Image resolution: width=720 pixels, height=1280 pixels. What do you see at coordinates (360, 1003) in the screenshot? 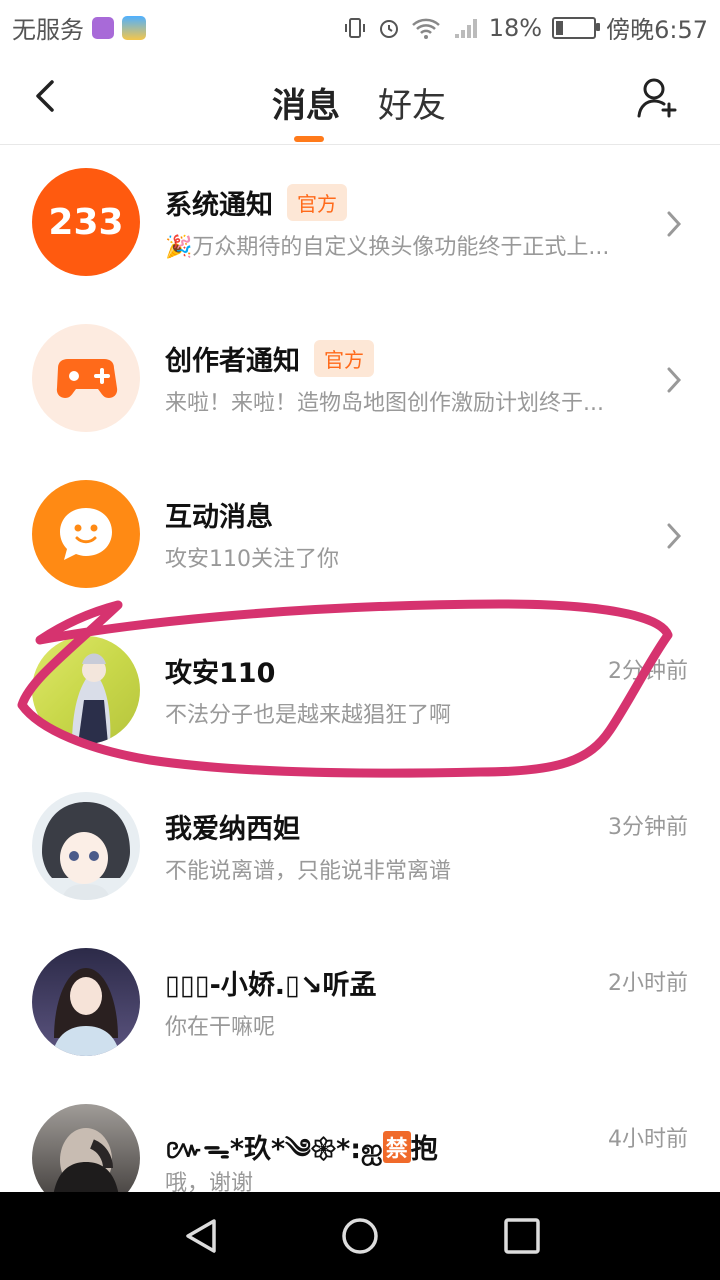
I see `list-item-chat: ▯▯▯-小娇.▯↘听孟 你在干嘛呢 2小时前` at bounding box center [360, 1003].